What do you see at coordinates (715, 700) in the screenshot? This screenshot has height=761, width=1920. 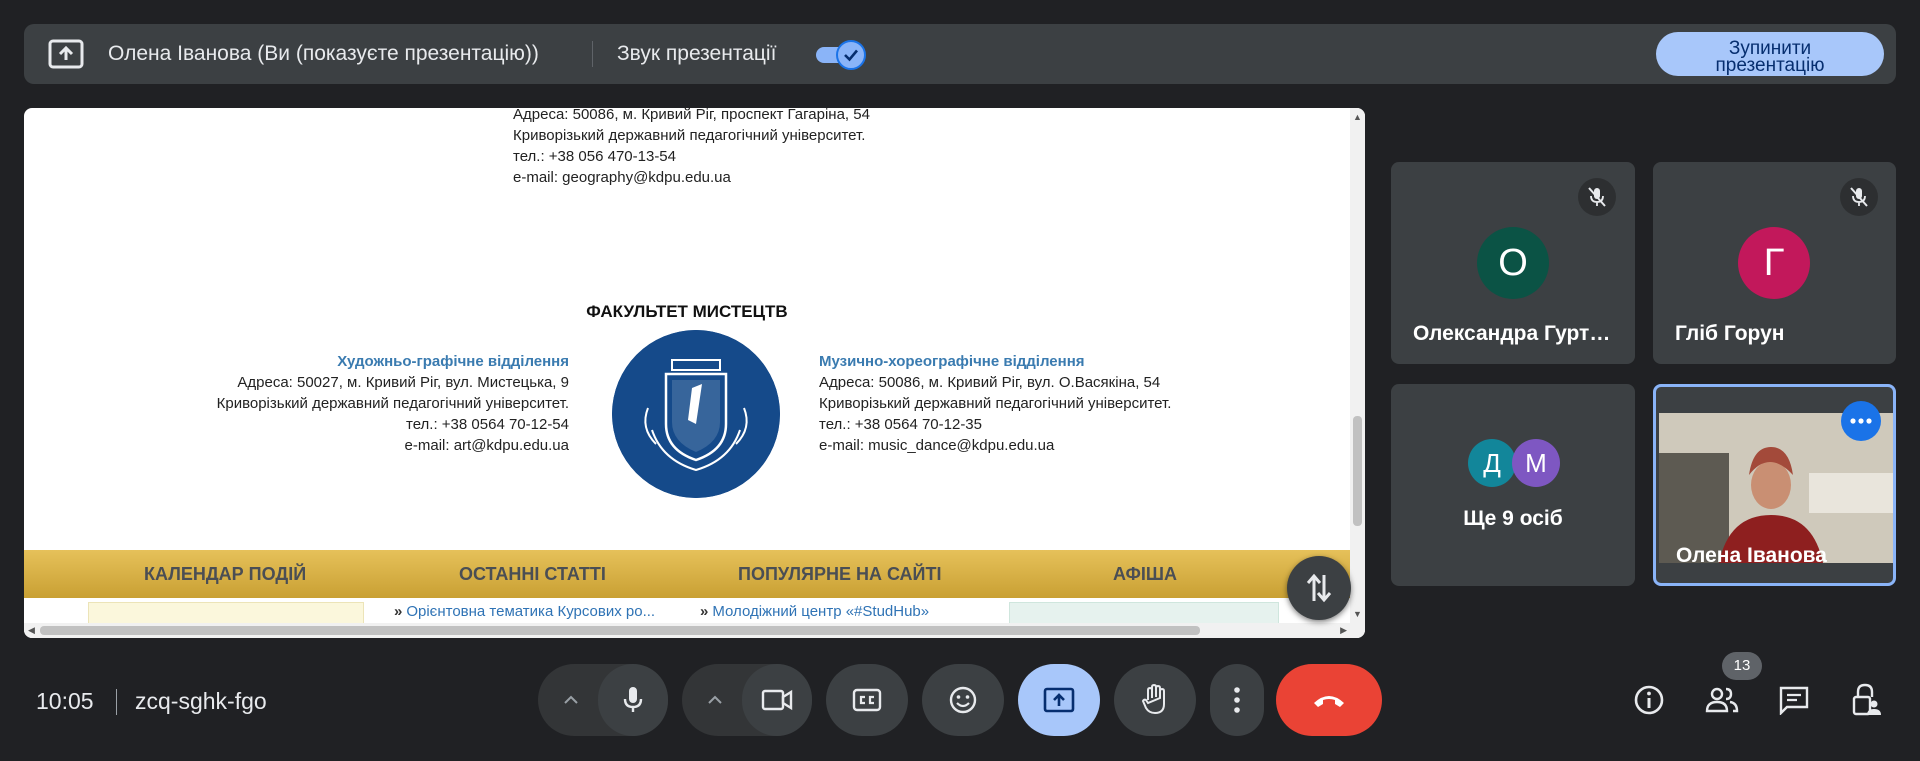 I see `video-options-chevron-up-icon` at bounding box center [715, 700].